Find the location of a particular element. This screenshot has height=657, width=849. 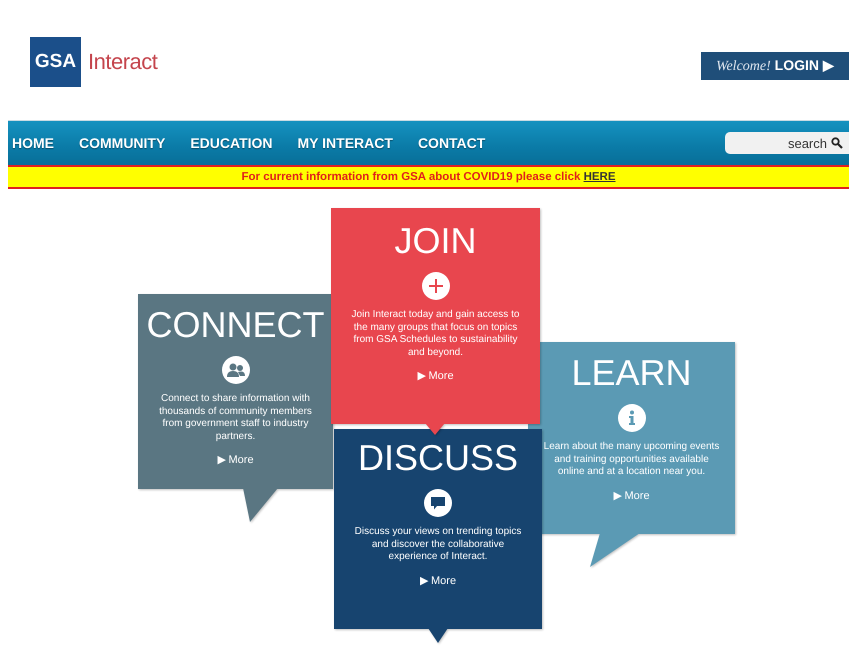

tile-description: Learn about the many upcoming events and training opportunities available online and at a location near you. is located at coordinates (631, 459).